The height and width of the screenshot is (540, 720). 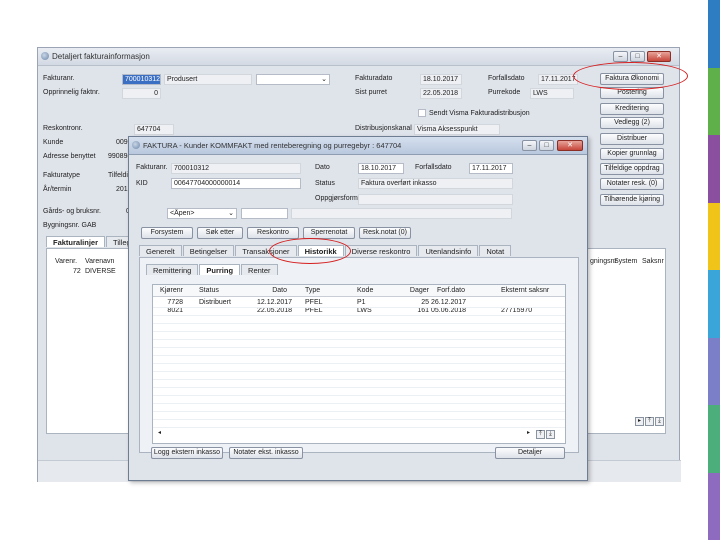 I want to click on decorative-stripes, so click(x=714, y=270).